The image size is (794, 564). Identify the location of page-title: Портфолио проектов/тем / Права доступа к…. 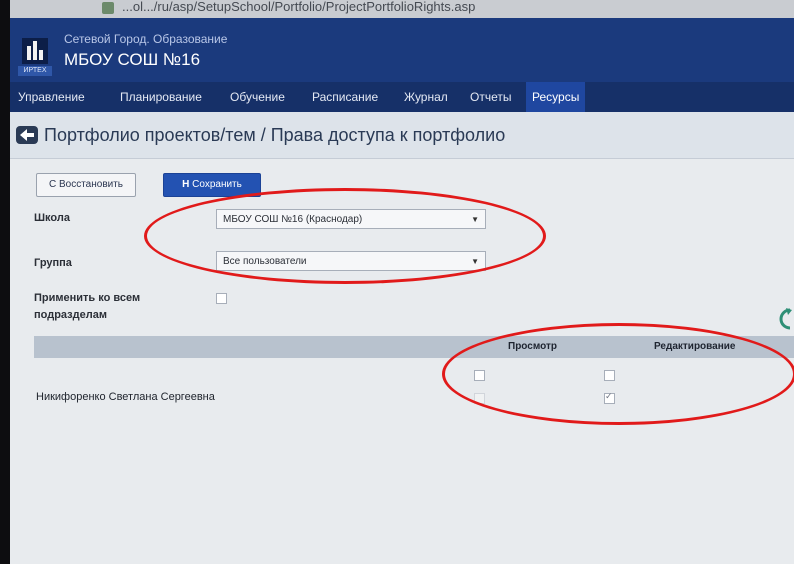
(275, 135).